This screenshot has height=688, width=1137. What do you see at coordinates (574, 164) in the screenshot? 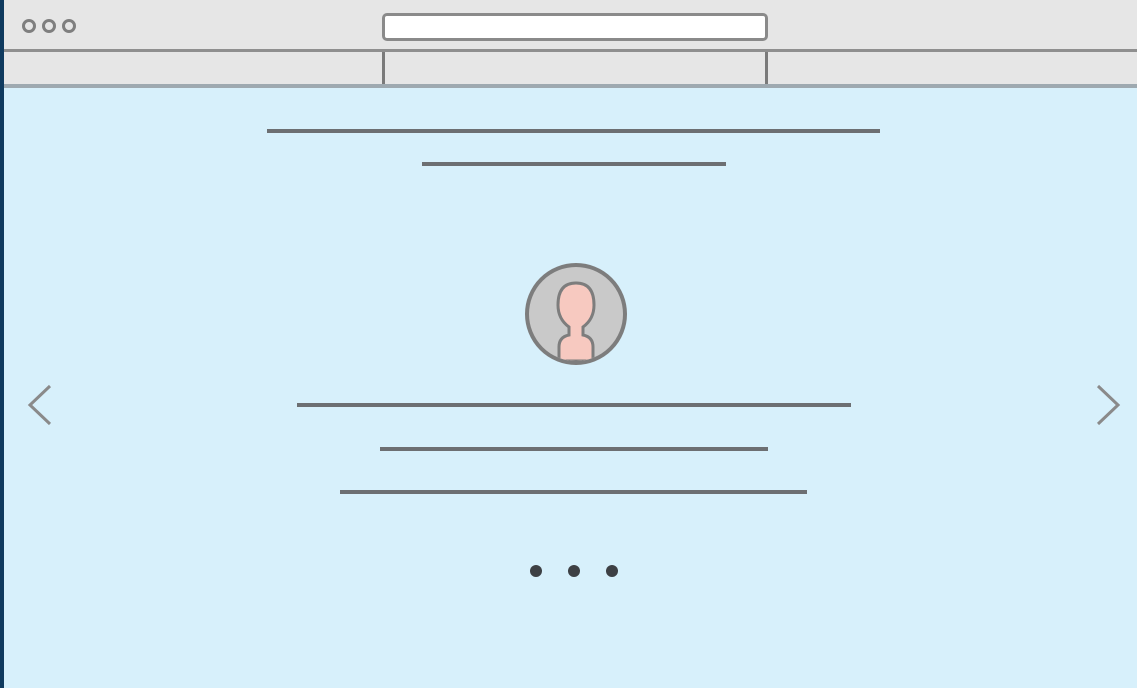
I see `subheading-placeholder-line` at bounding box center [574, 164].